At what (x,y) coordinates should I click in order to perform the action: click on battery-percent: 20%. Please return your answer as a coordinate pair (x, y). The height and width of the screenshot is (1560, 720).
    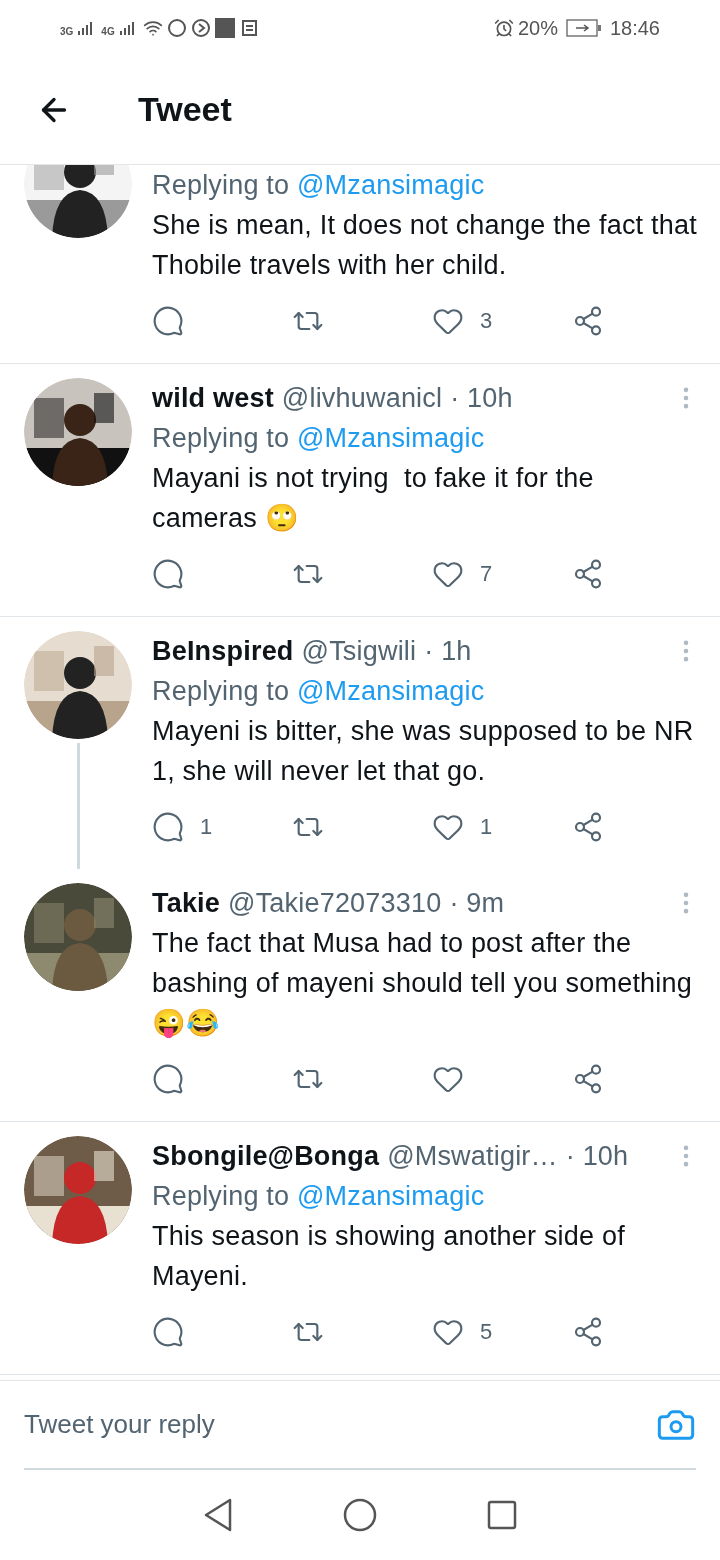
    Looking at the image, I should click on (537, 28).